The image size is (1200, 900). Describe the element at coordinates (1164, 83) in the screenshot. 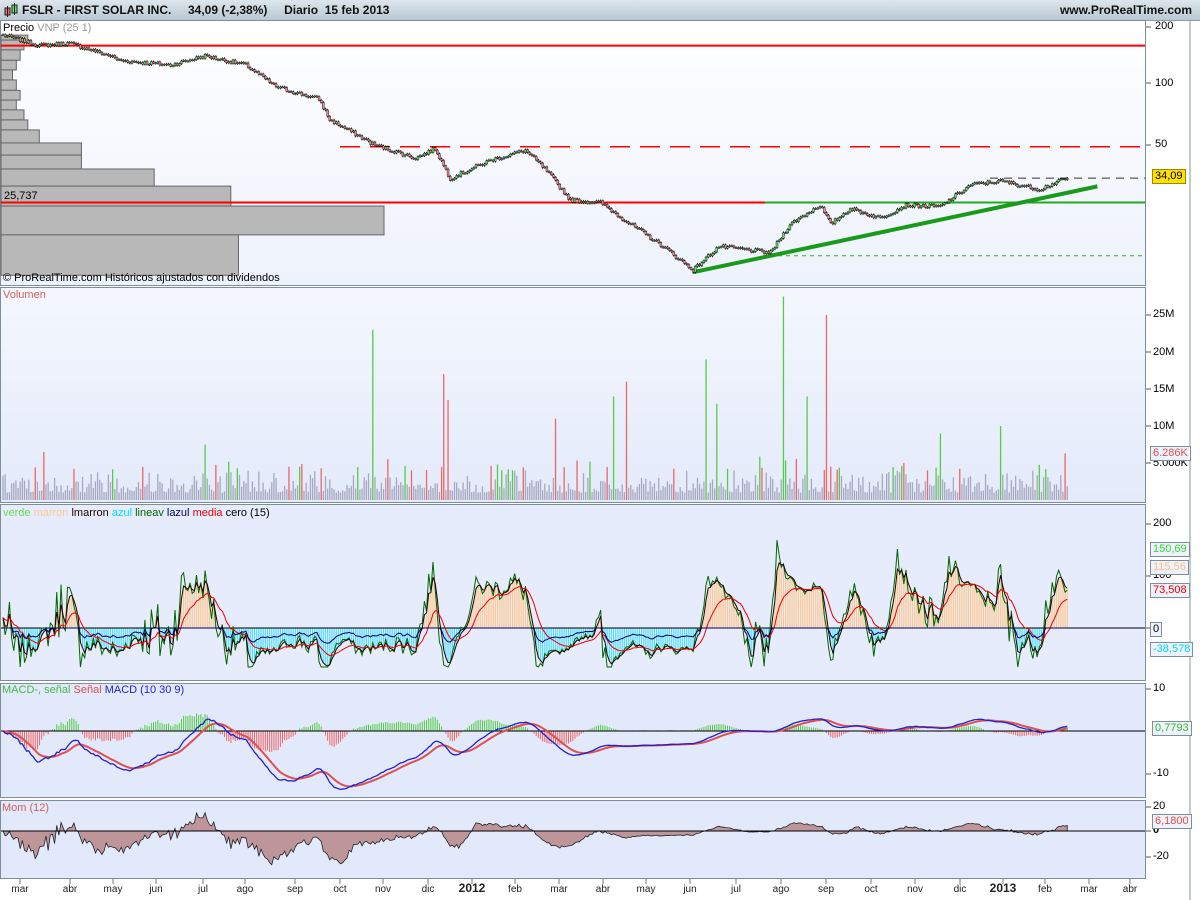

I see `price-axis-100: 100` at that location.